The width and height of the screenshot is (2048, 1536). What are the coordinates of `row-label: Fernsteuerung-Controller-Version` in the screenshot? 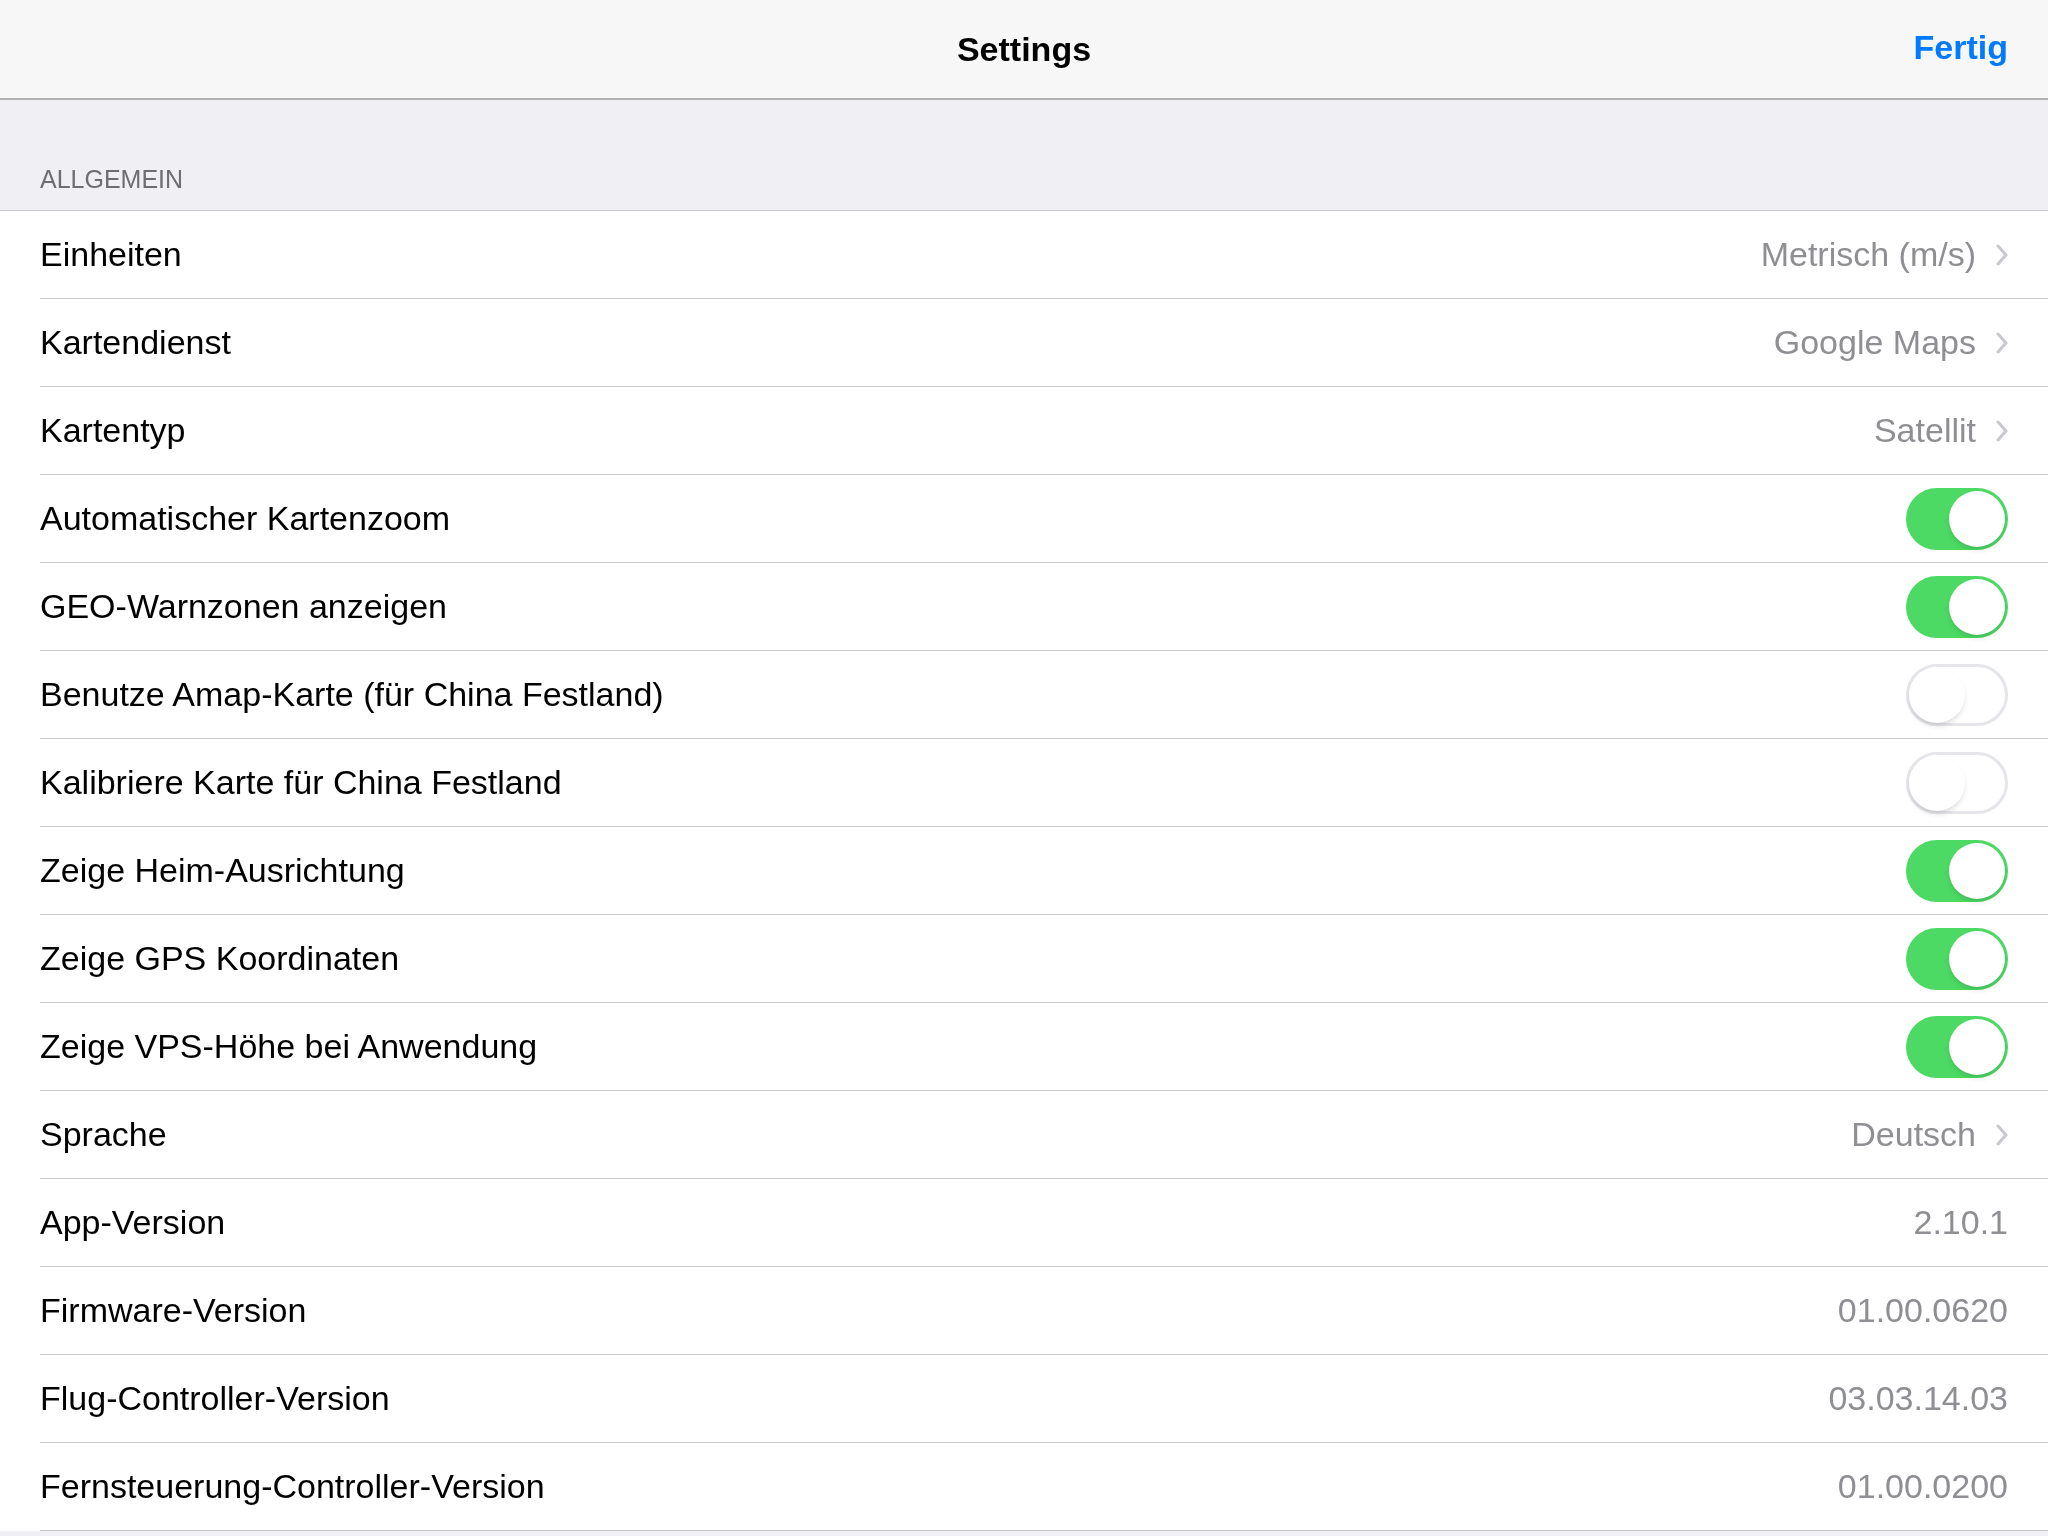 It's located at (292, 1486).